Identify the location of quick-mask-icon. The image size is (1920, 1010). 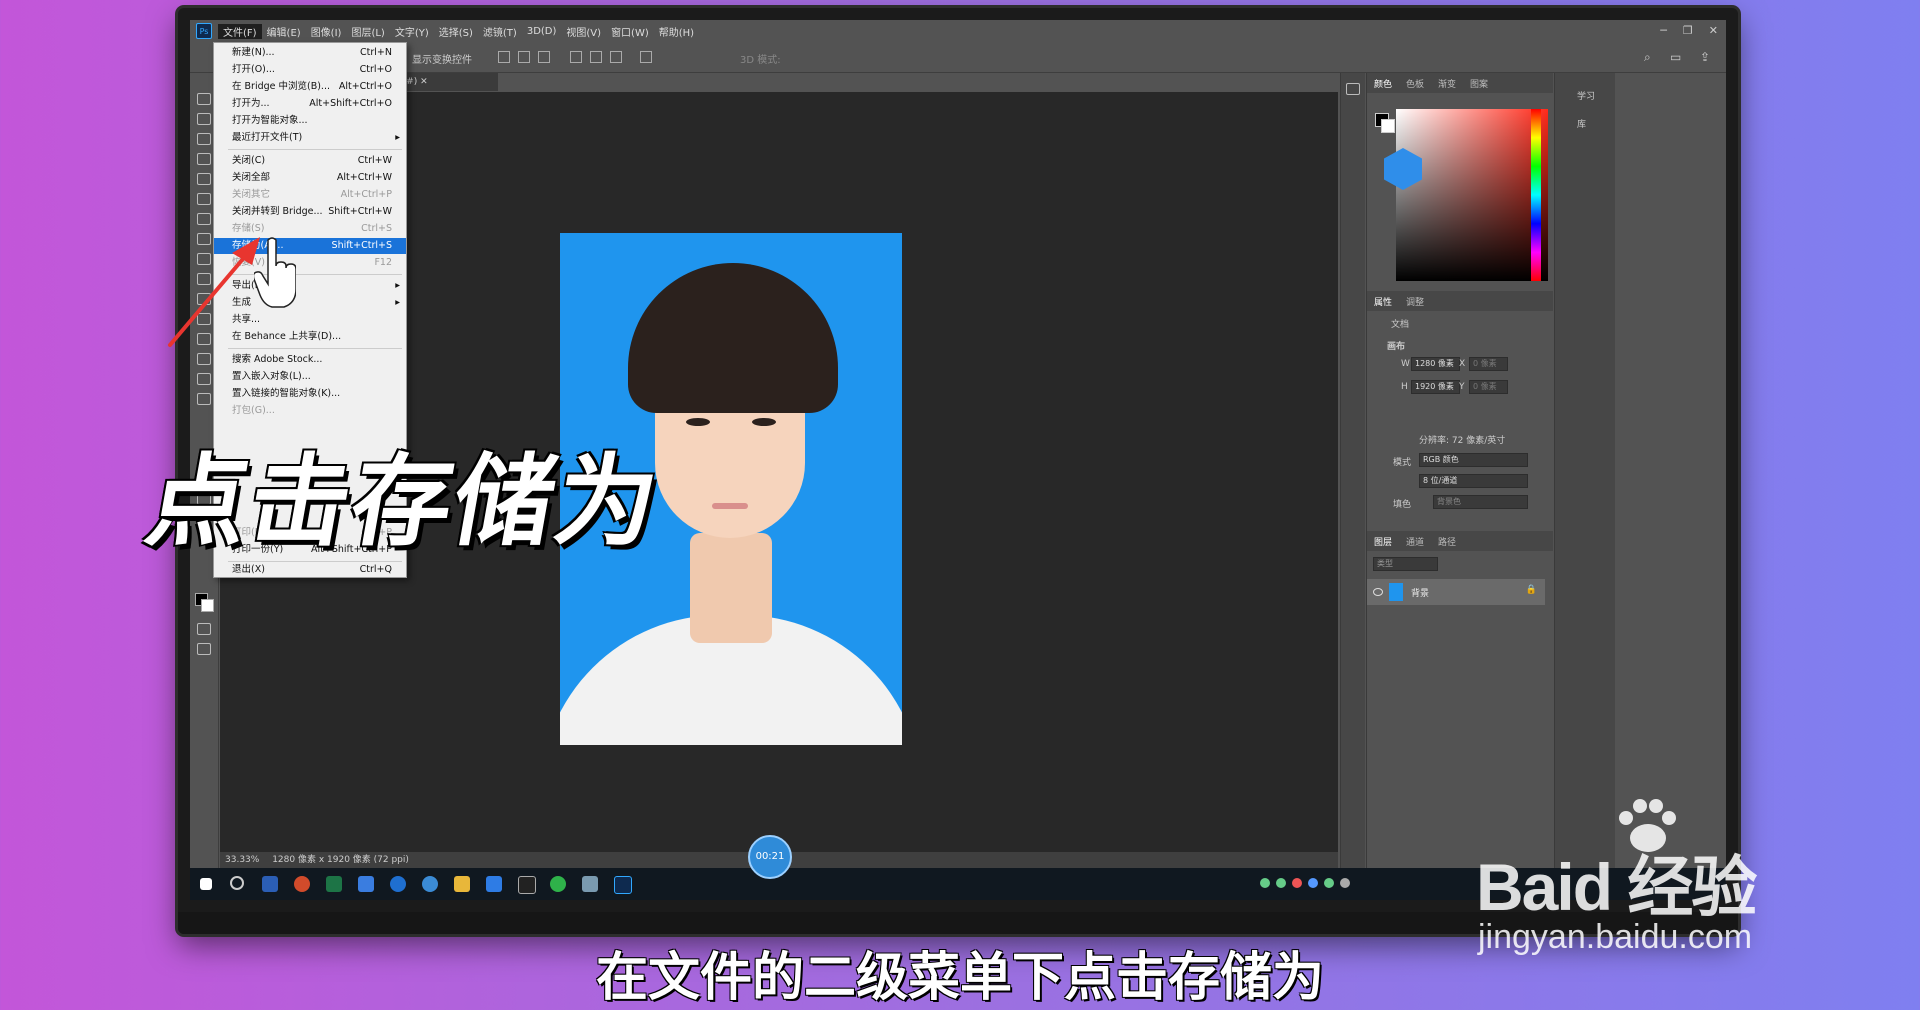
(204, 629).